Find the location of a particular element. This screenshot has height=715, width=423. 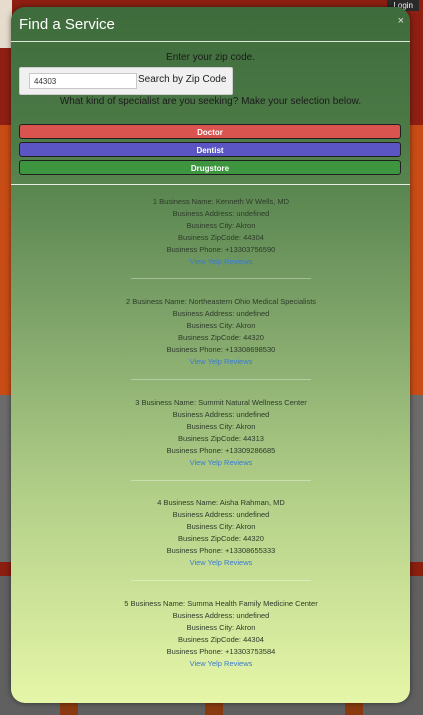

zip-input is located at coordinates (83, 81).